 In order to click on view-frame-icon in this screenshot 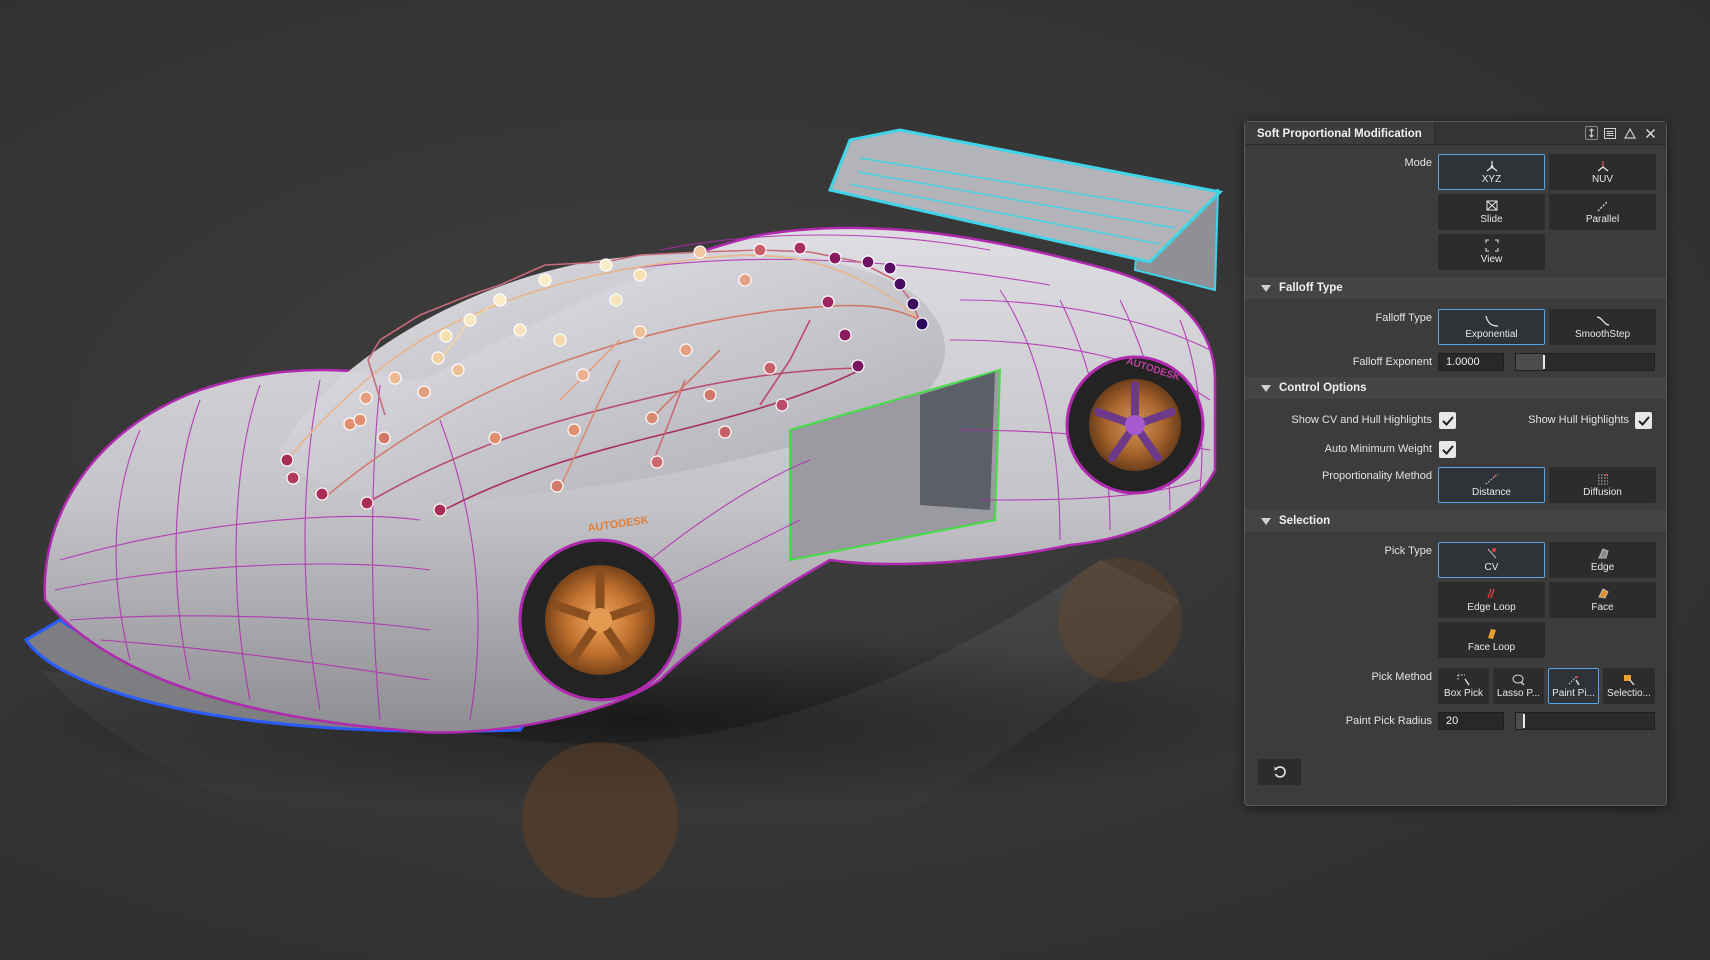, I will do `click(1491, 245)`.